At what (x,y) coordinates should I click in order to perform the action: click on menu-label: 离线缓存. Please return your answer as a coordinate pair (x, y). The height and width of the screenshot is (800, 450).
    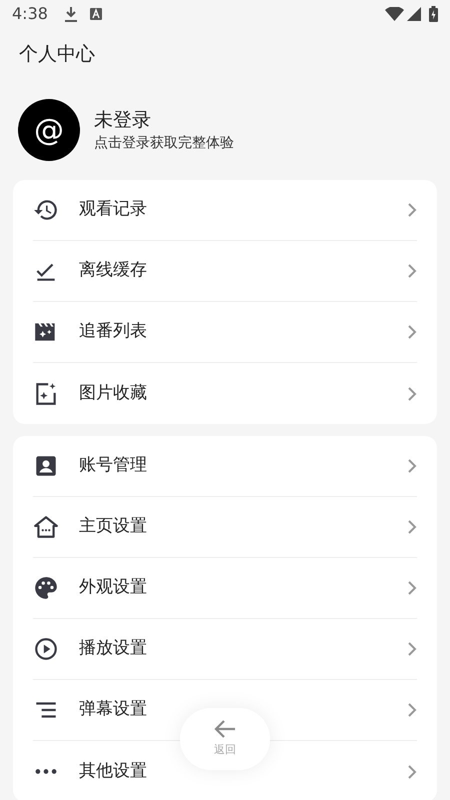
    Looking at the image, I should click on (243, 271).